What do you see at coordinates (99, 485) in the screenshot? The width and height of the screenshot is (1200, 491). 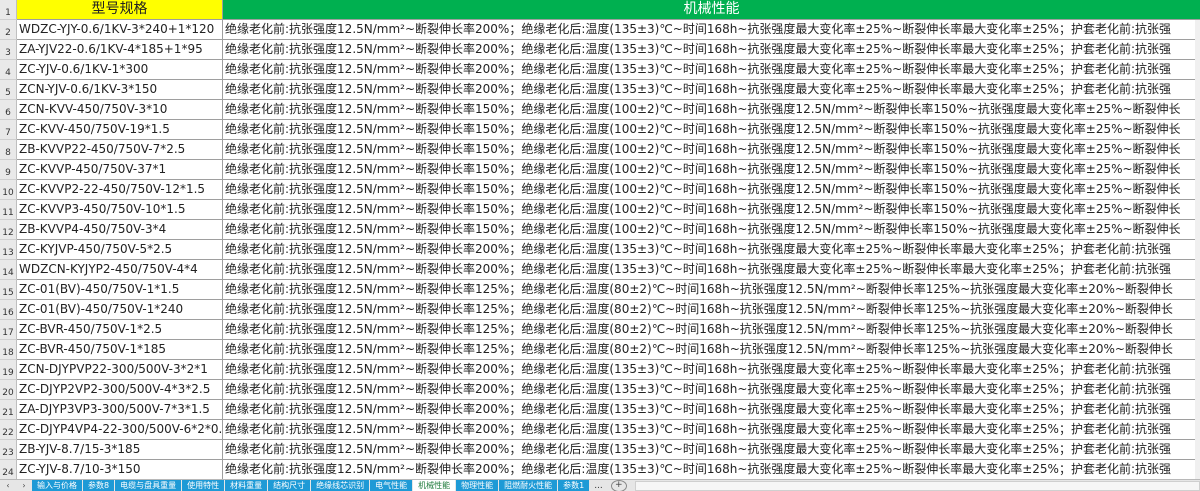 I see `sheet-tab: 参数8` at bounding box center [99, 485].